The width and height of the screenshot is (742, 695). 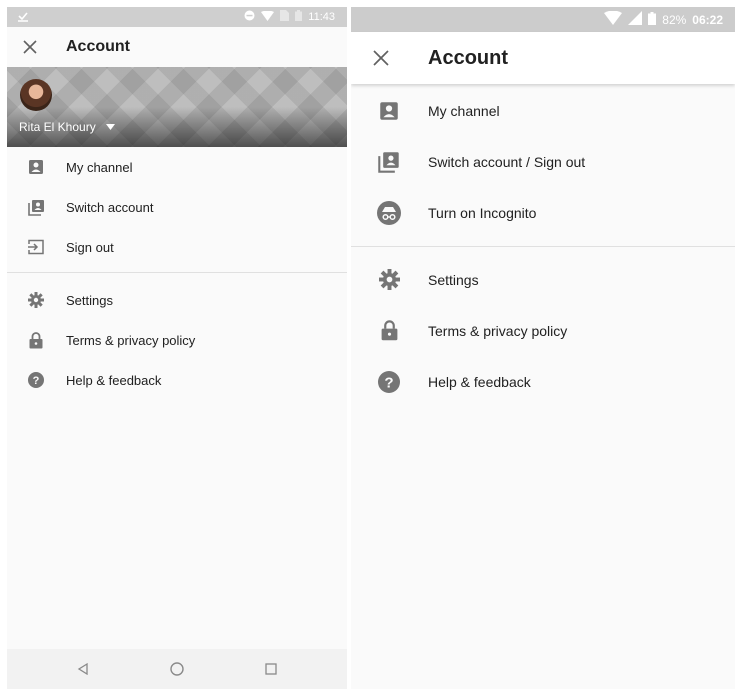 I want to click on status-time: 06:22, so click(x=707, y=19).